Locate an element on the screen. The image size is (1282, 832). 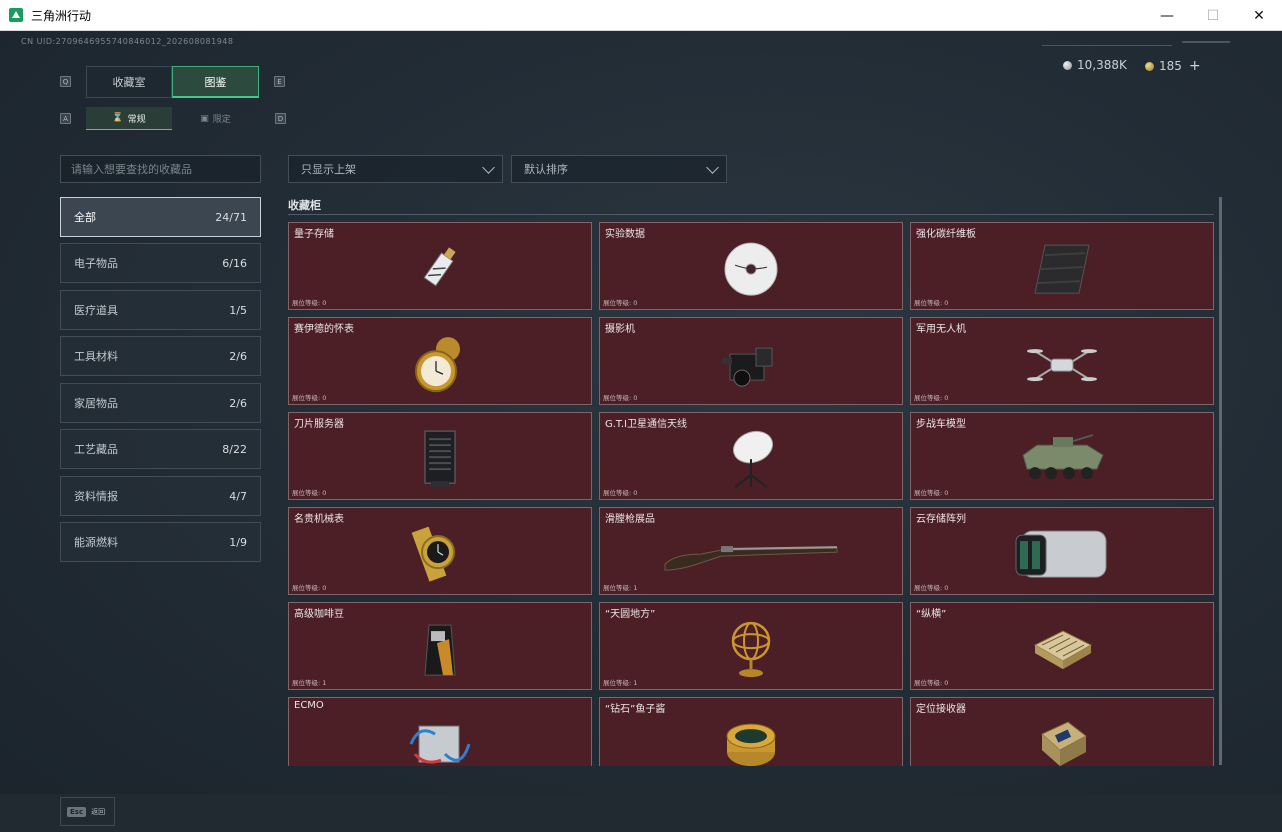
category-label: 电子物品 is located at coordinates (96, 263).